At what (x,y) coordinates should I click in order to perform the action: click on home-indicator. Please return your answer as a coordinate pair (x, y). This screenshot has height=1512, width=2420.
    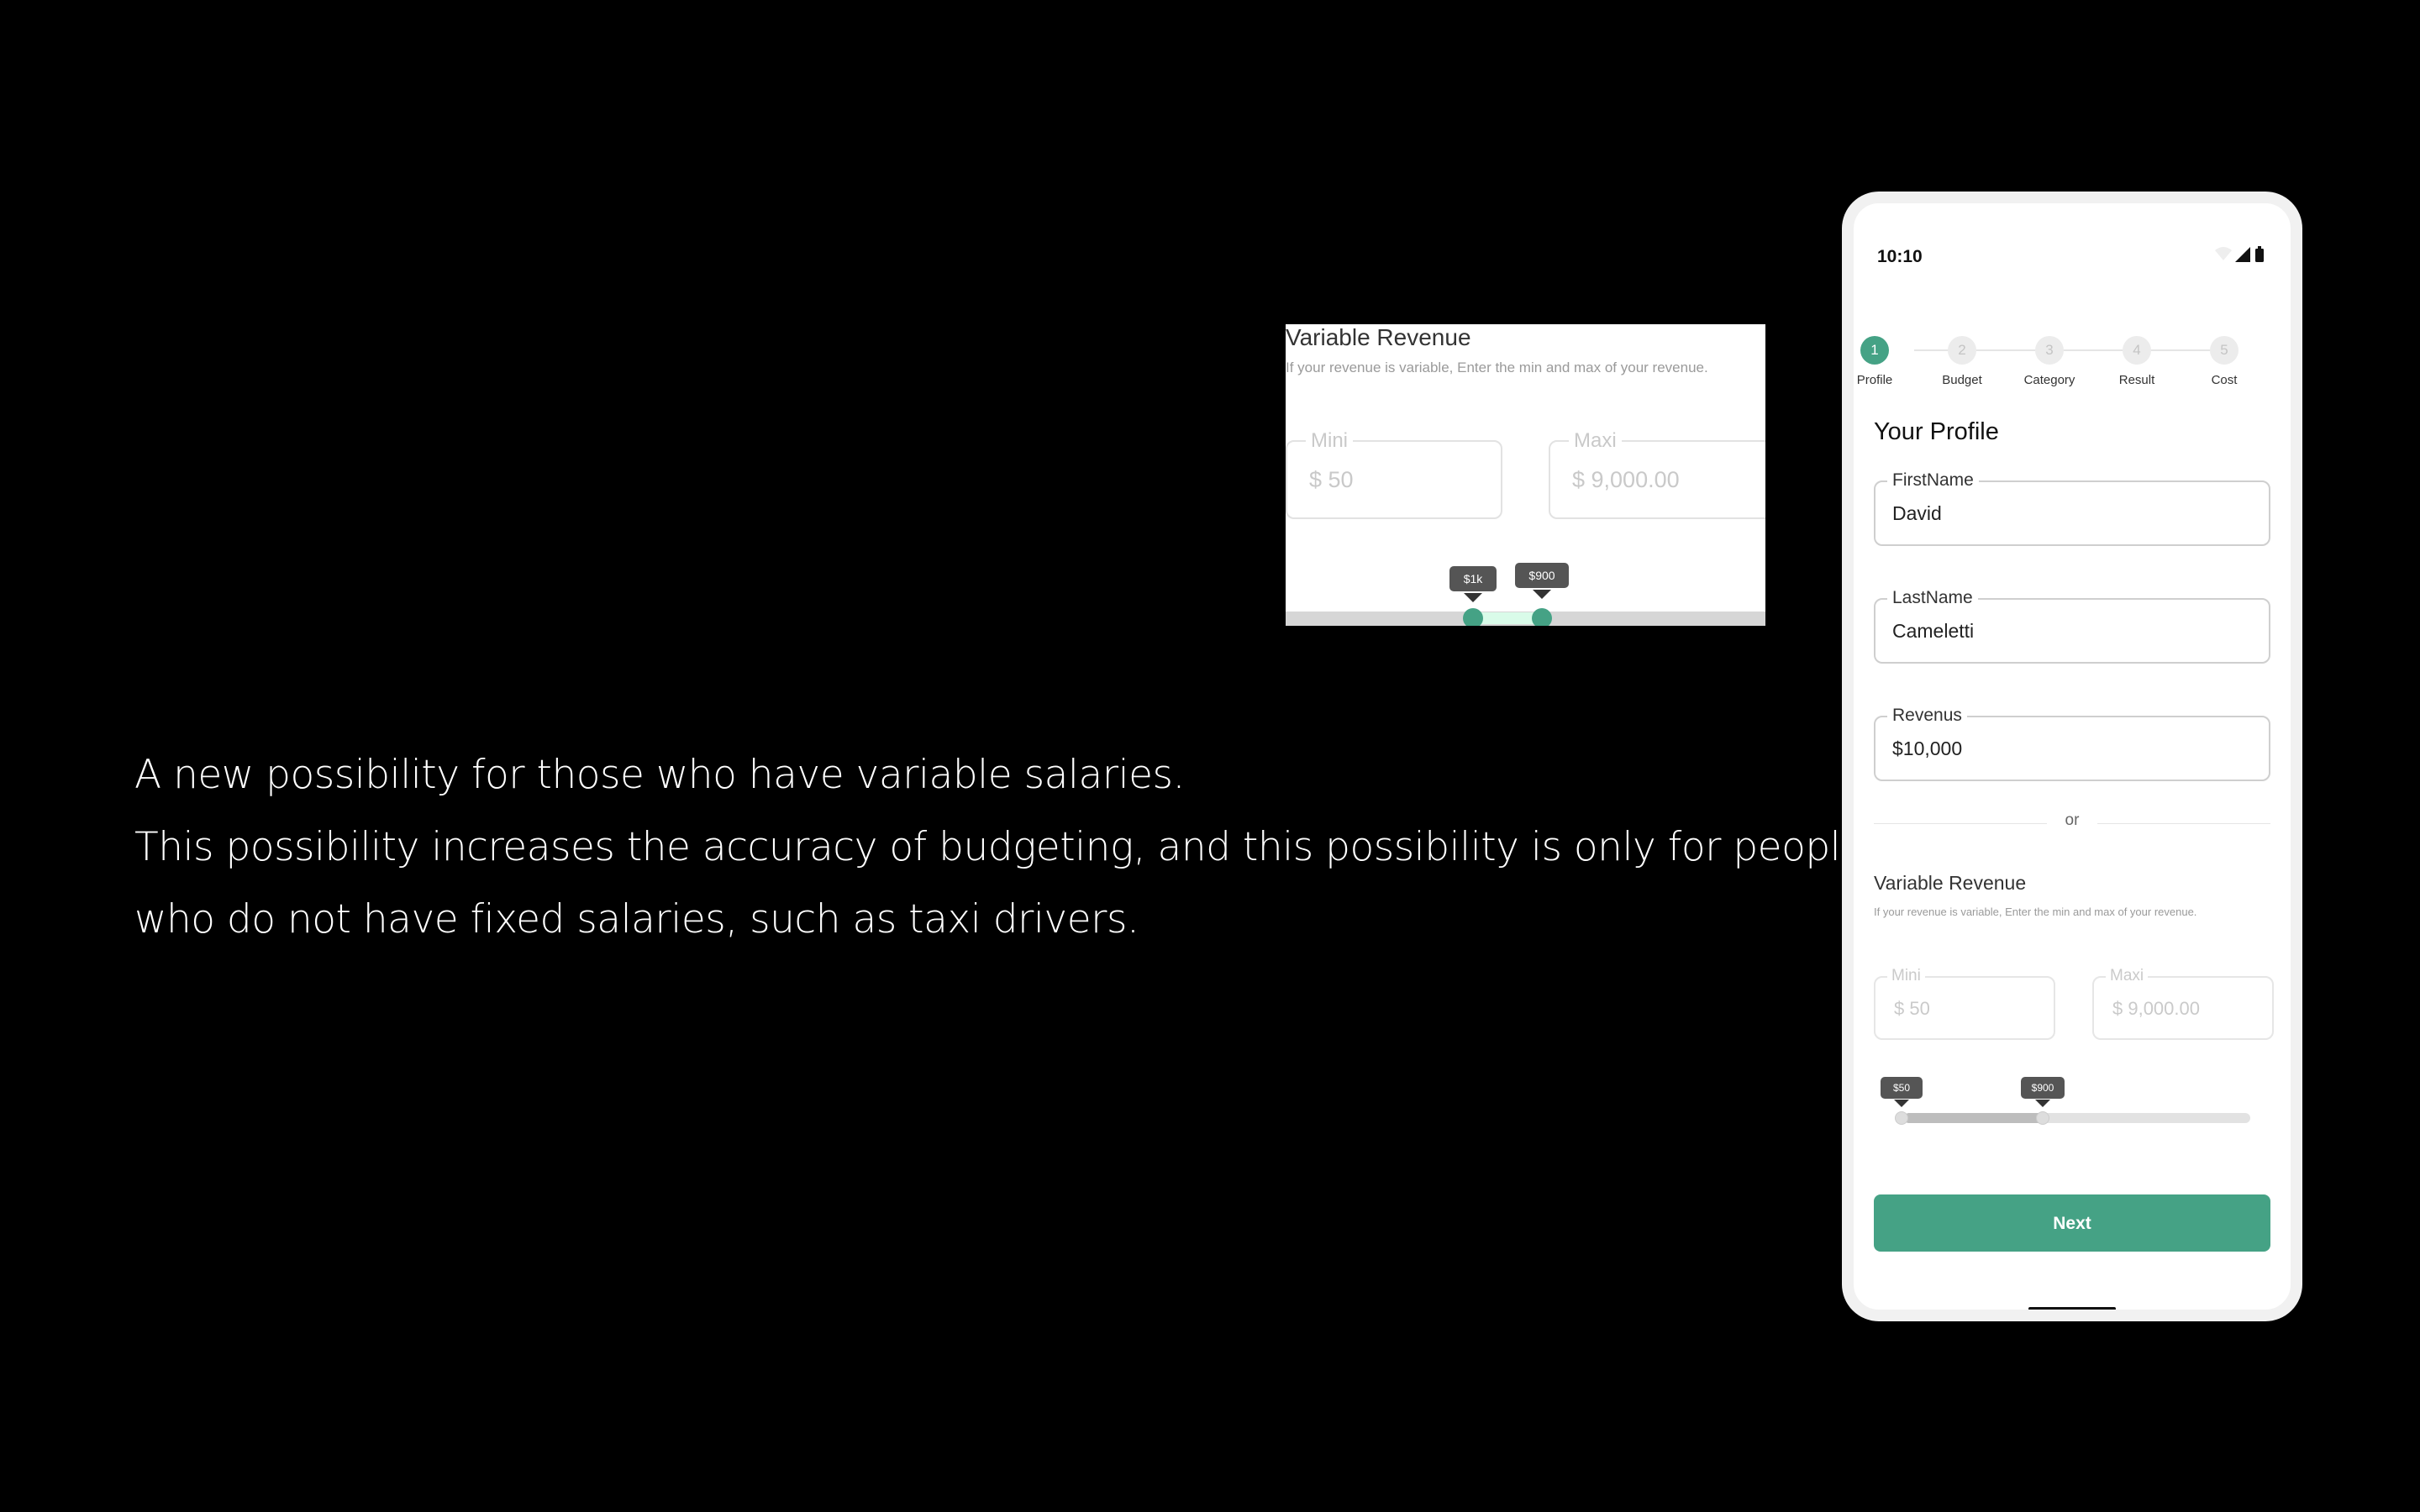
    Looking at the image, I should click on (2072, 1308).